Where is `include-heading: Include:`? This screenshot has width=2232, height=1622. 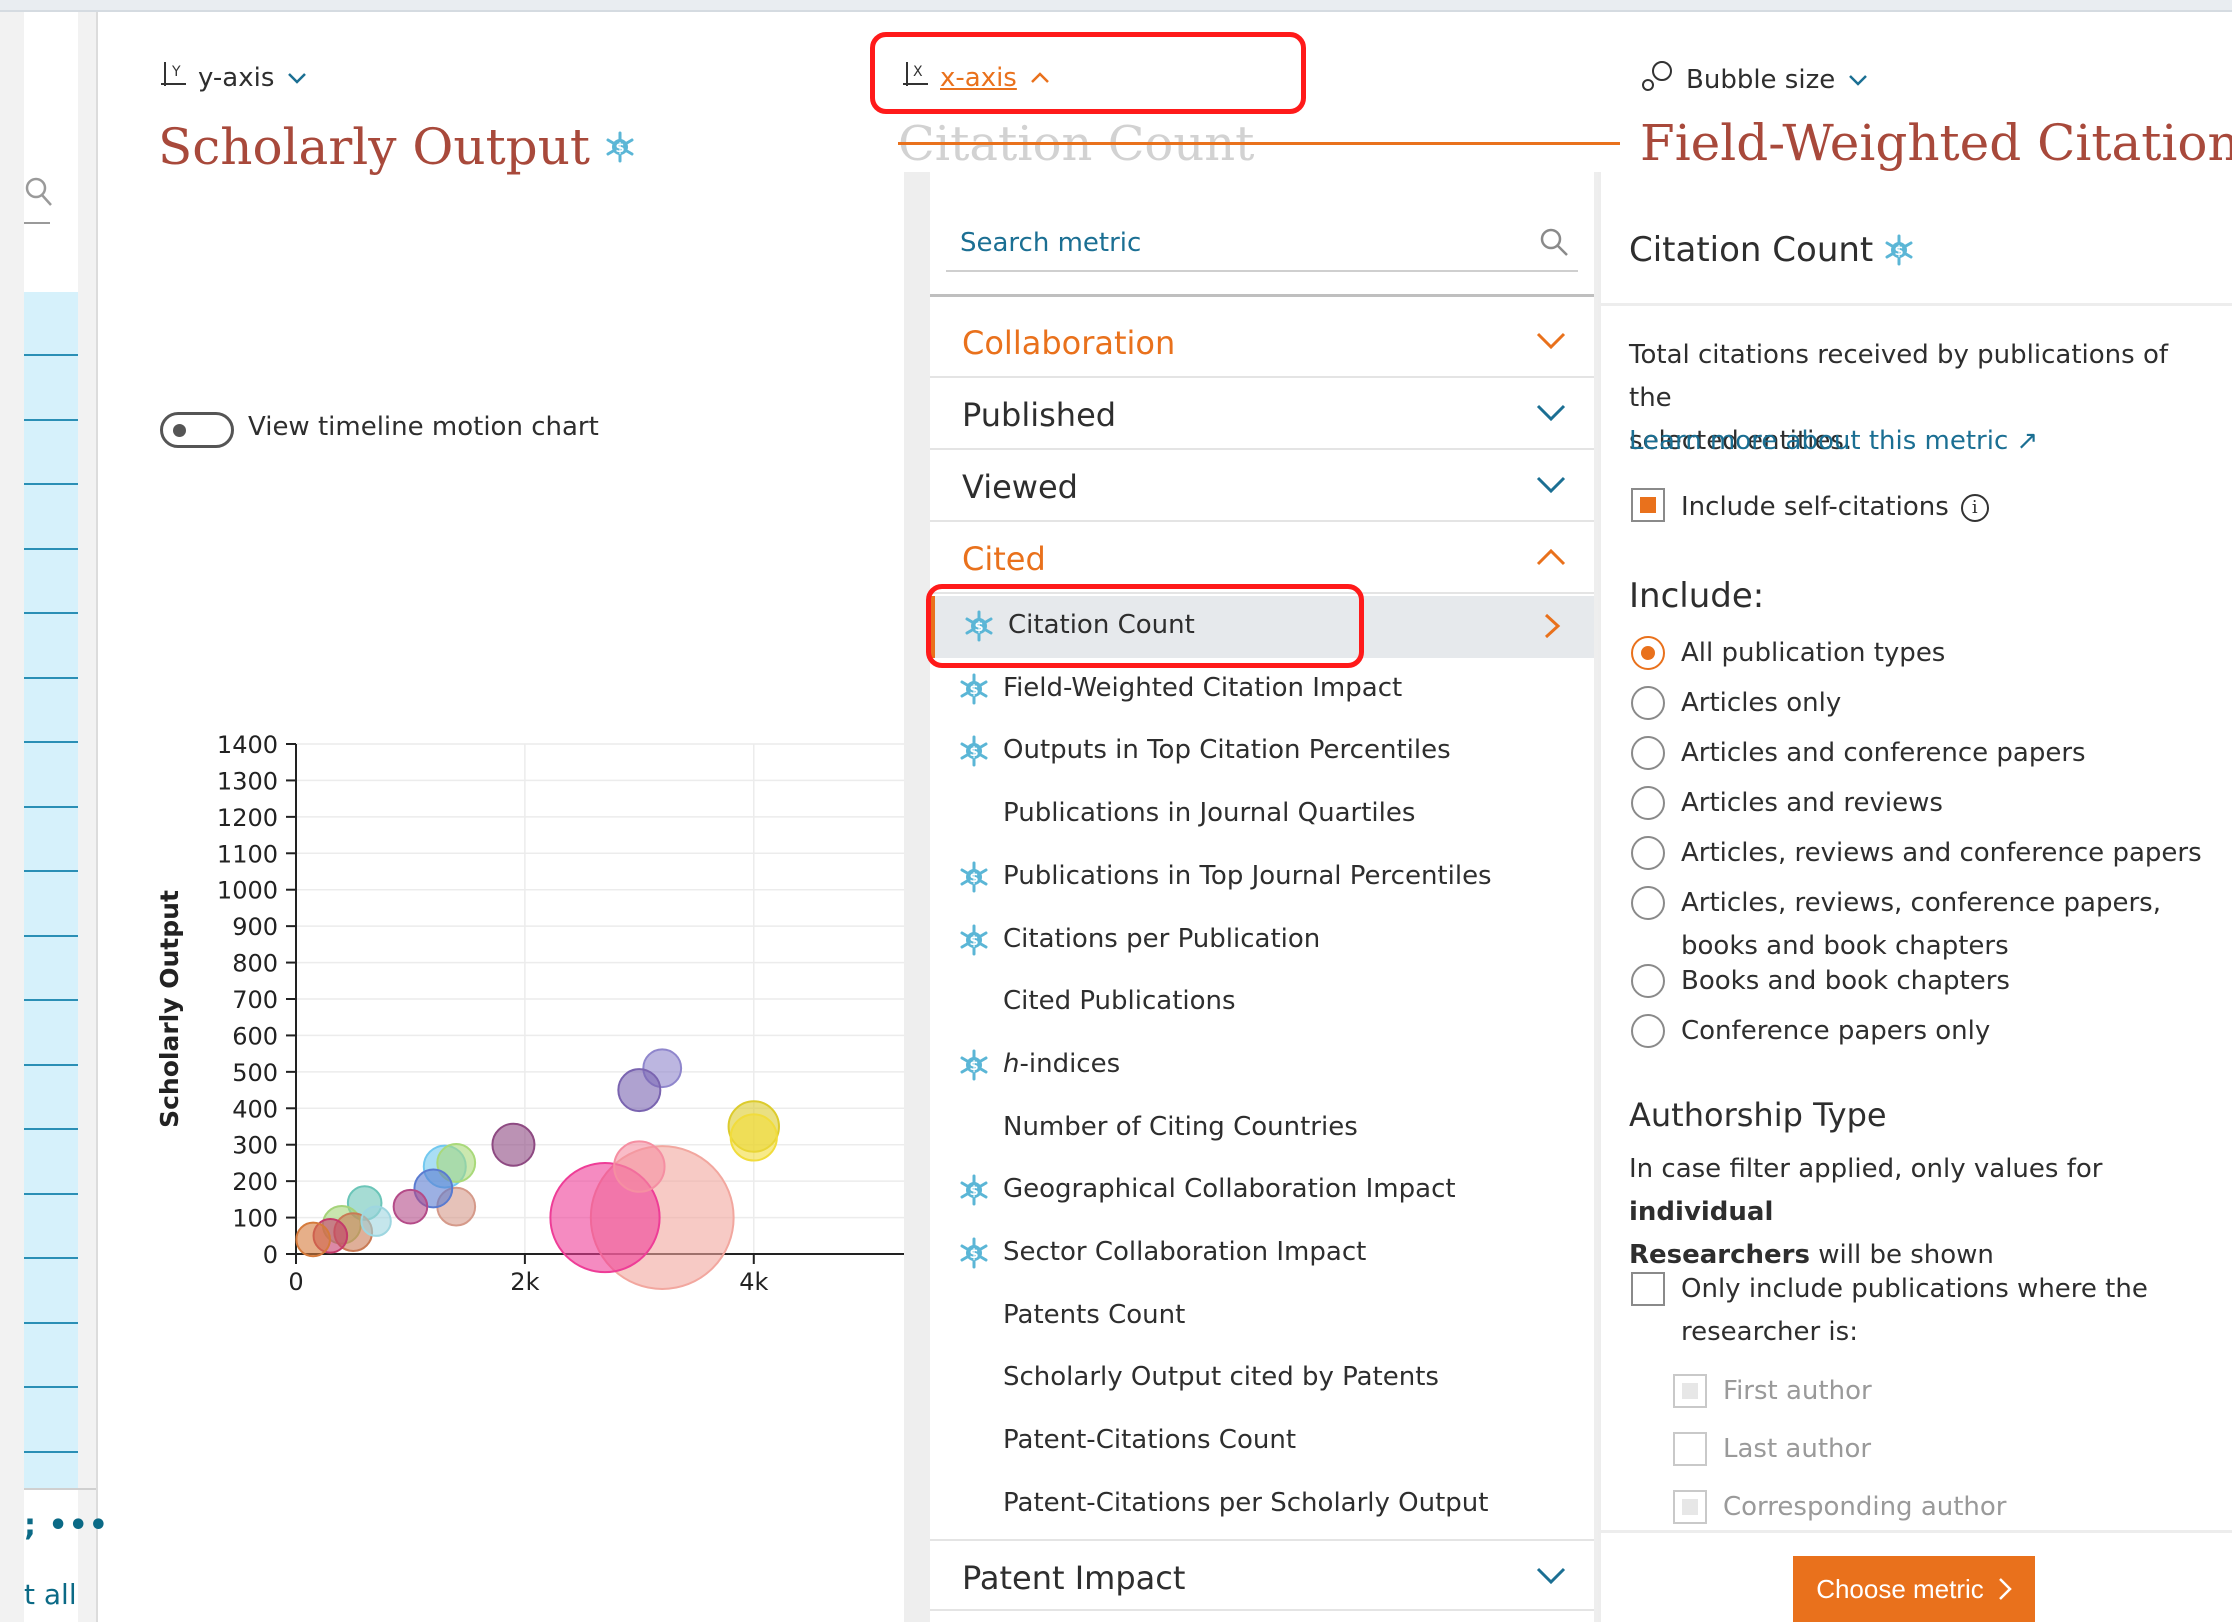
include-heading: Include: is located at coordinates (1697, 596).